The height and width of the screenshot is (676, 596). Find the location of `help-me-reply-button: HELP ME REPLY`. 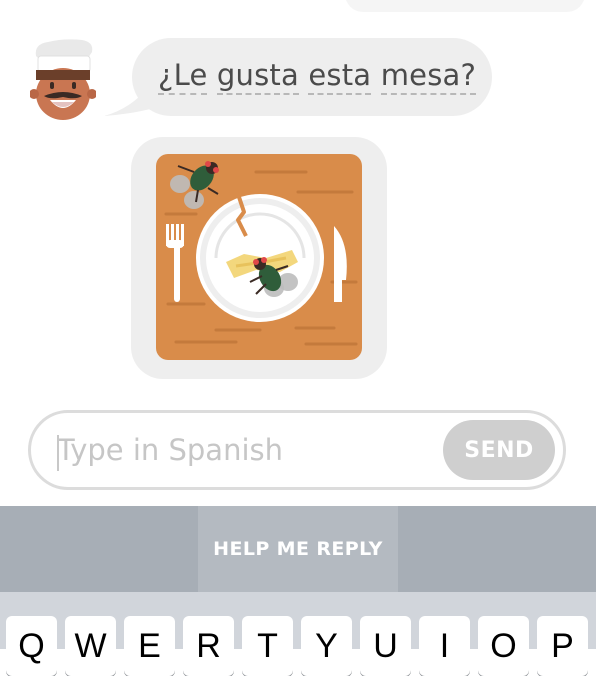

help-me-reply-button: HELP ME REPLY is located at coordinates (298, 549).